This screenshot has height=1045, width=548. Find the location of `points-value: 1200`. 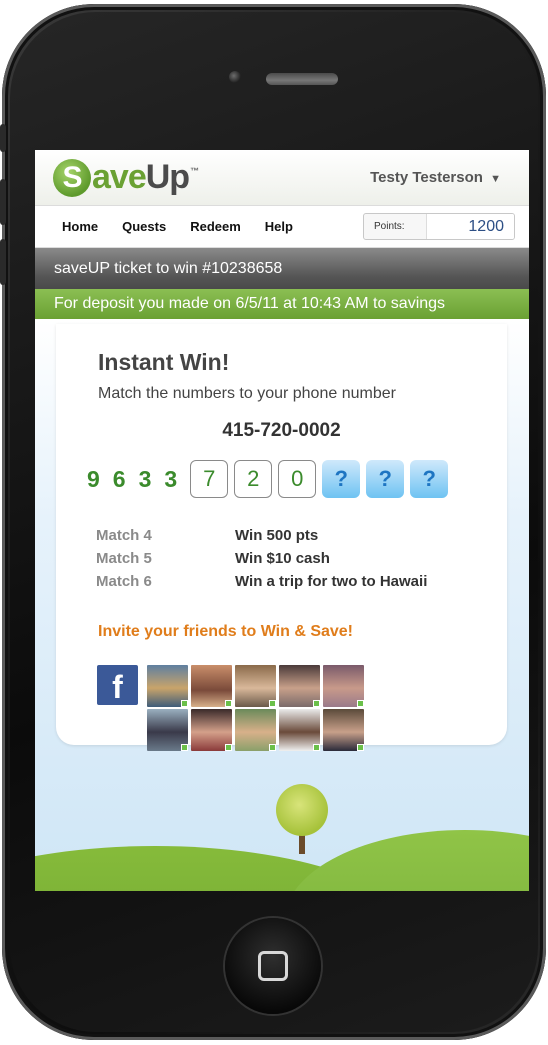

points-value: 1200 is located at coordinates (470, 226).